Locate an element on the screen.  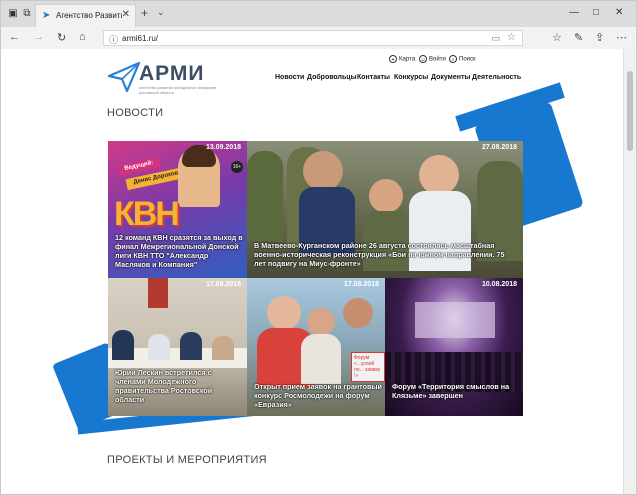
menu-item-documents: Документы is located at coordinates (450, 77).